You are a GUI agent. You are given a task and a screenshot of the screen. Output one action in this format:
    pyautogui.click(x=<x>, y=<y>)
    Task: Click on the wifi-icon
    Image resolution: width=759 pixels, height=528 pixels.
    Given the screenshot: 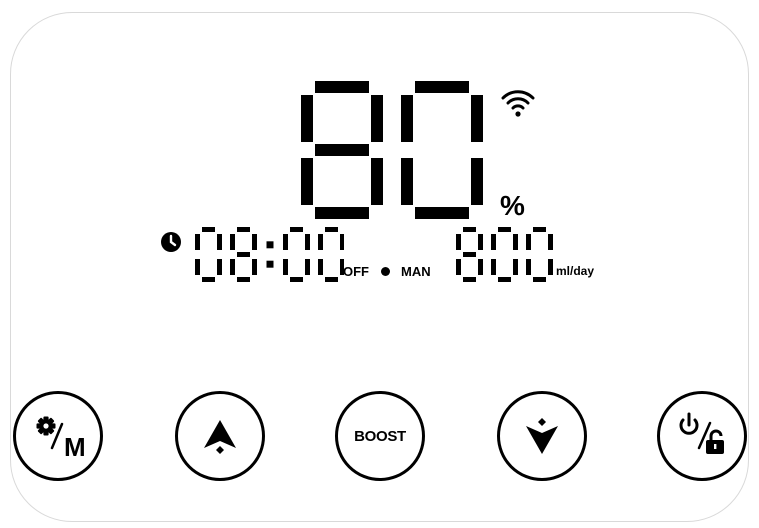 What is the action you would take?
    pyautogui.click(x=518, y=103)
    